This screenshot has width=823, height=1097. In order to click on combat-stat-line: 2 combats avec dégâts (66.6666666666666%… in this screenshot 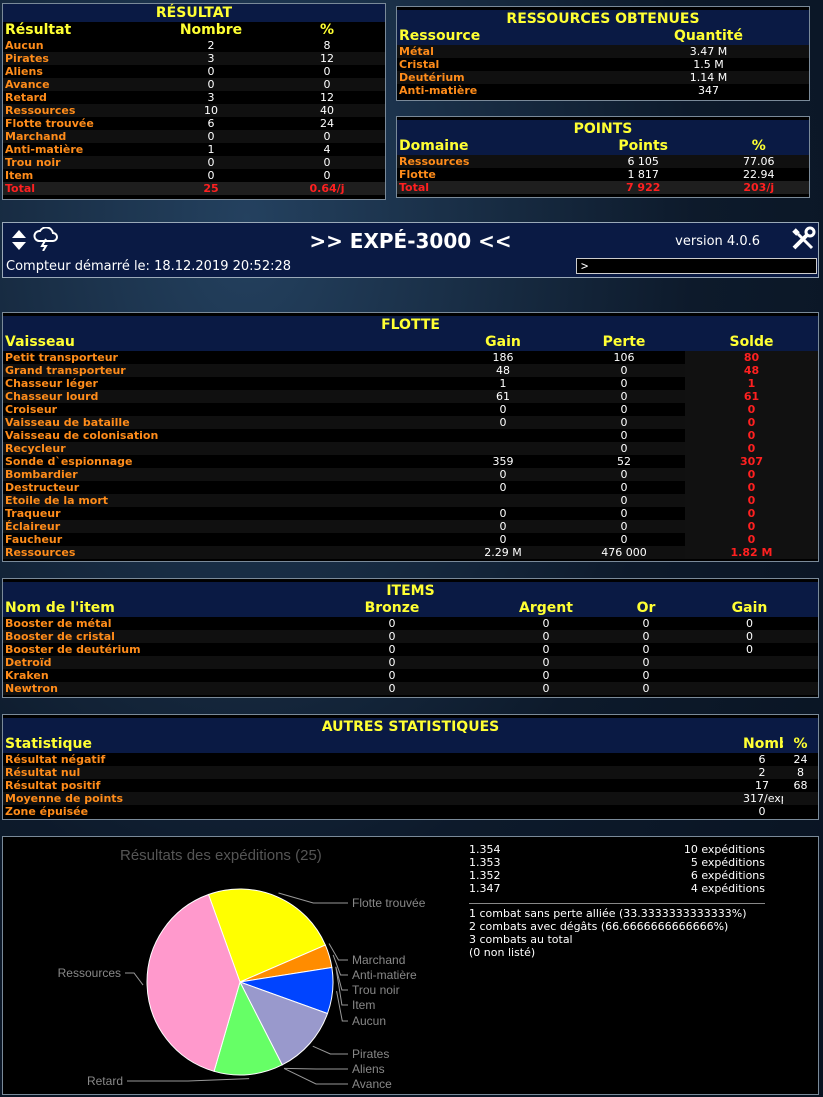, I will do `click(599, 926)`.